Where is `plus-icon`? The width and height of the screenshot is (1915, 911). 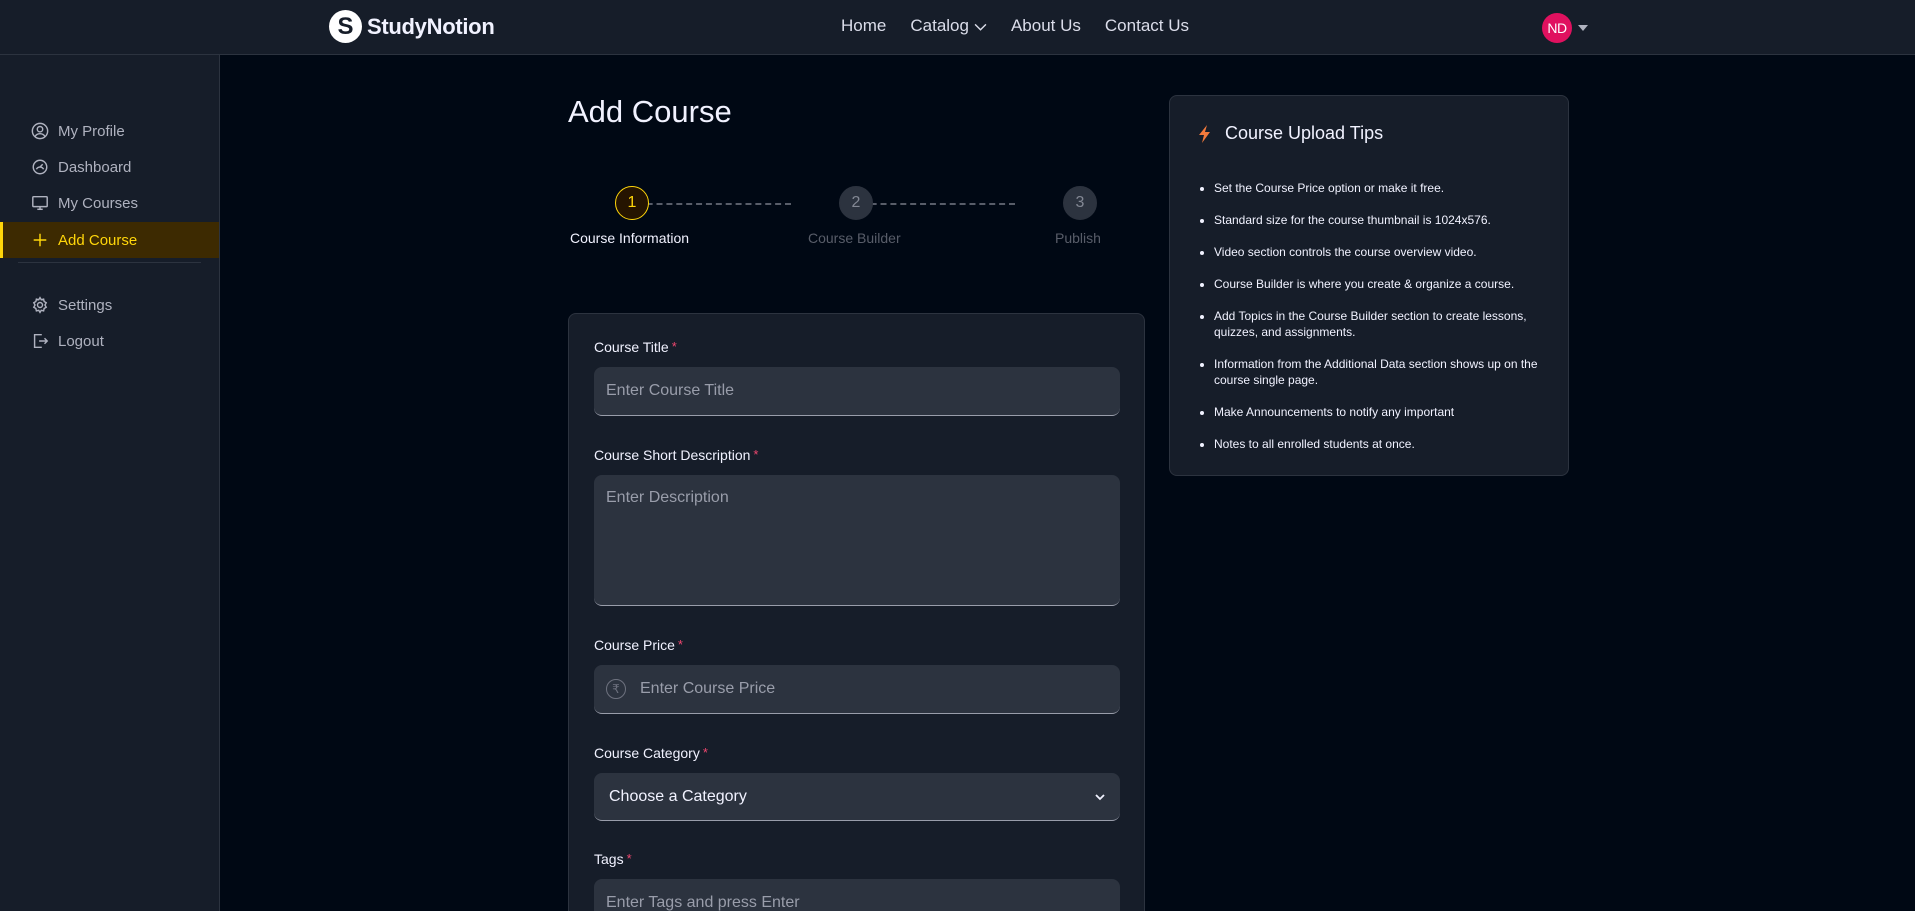
plus-icon is located at coordinates (40, 240).